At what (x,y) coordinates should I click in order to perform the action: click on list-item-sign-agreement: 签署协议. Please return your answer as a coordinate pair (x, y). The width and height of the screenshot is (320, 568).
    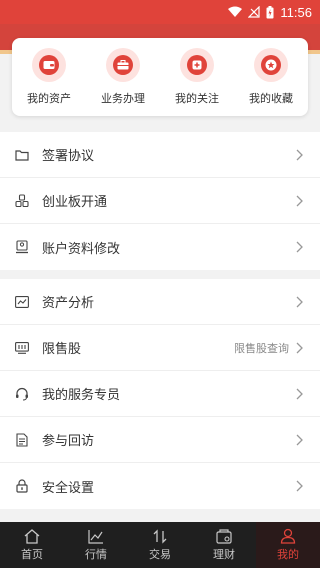
    Looking at the image, I should click on (160, 155).